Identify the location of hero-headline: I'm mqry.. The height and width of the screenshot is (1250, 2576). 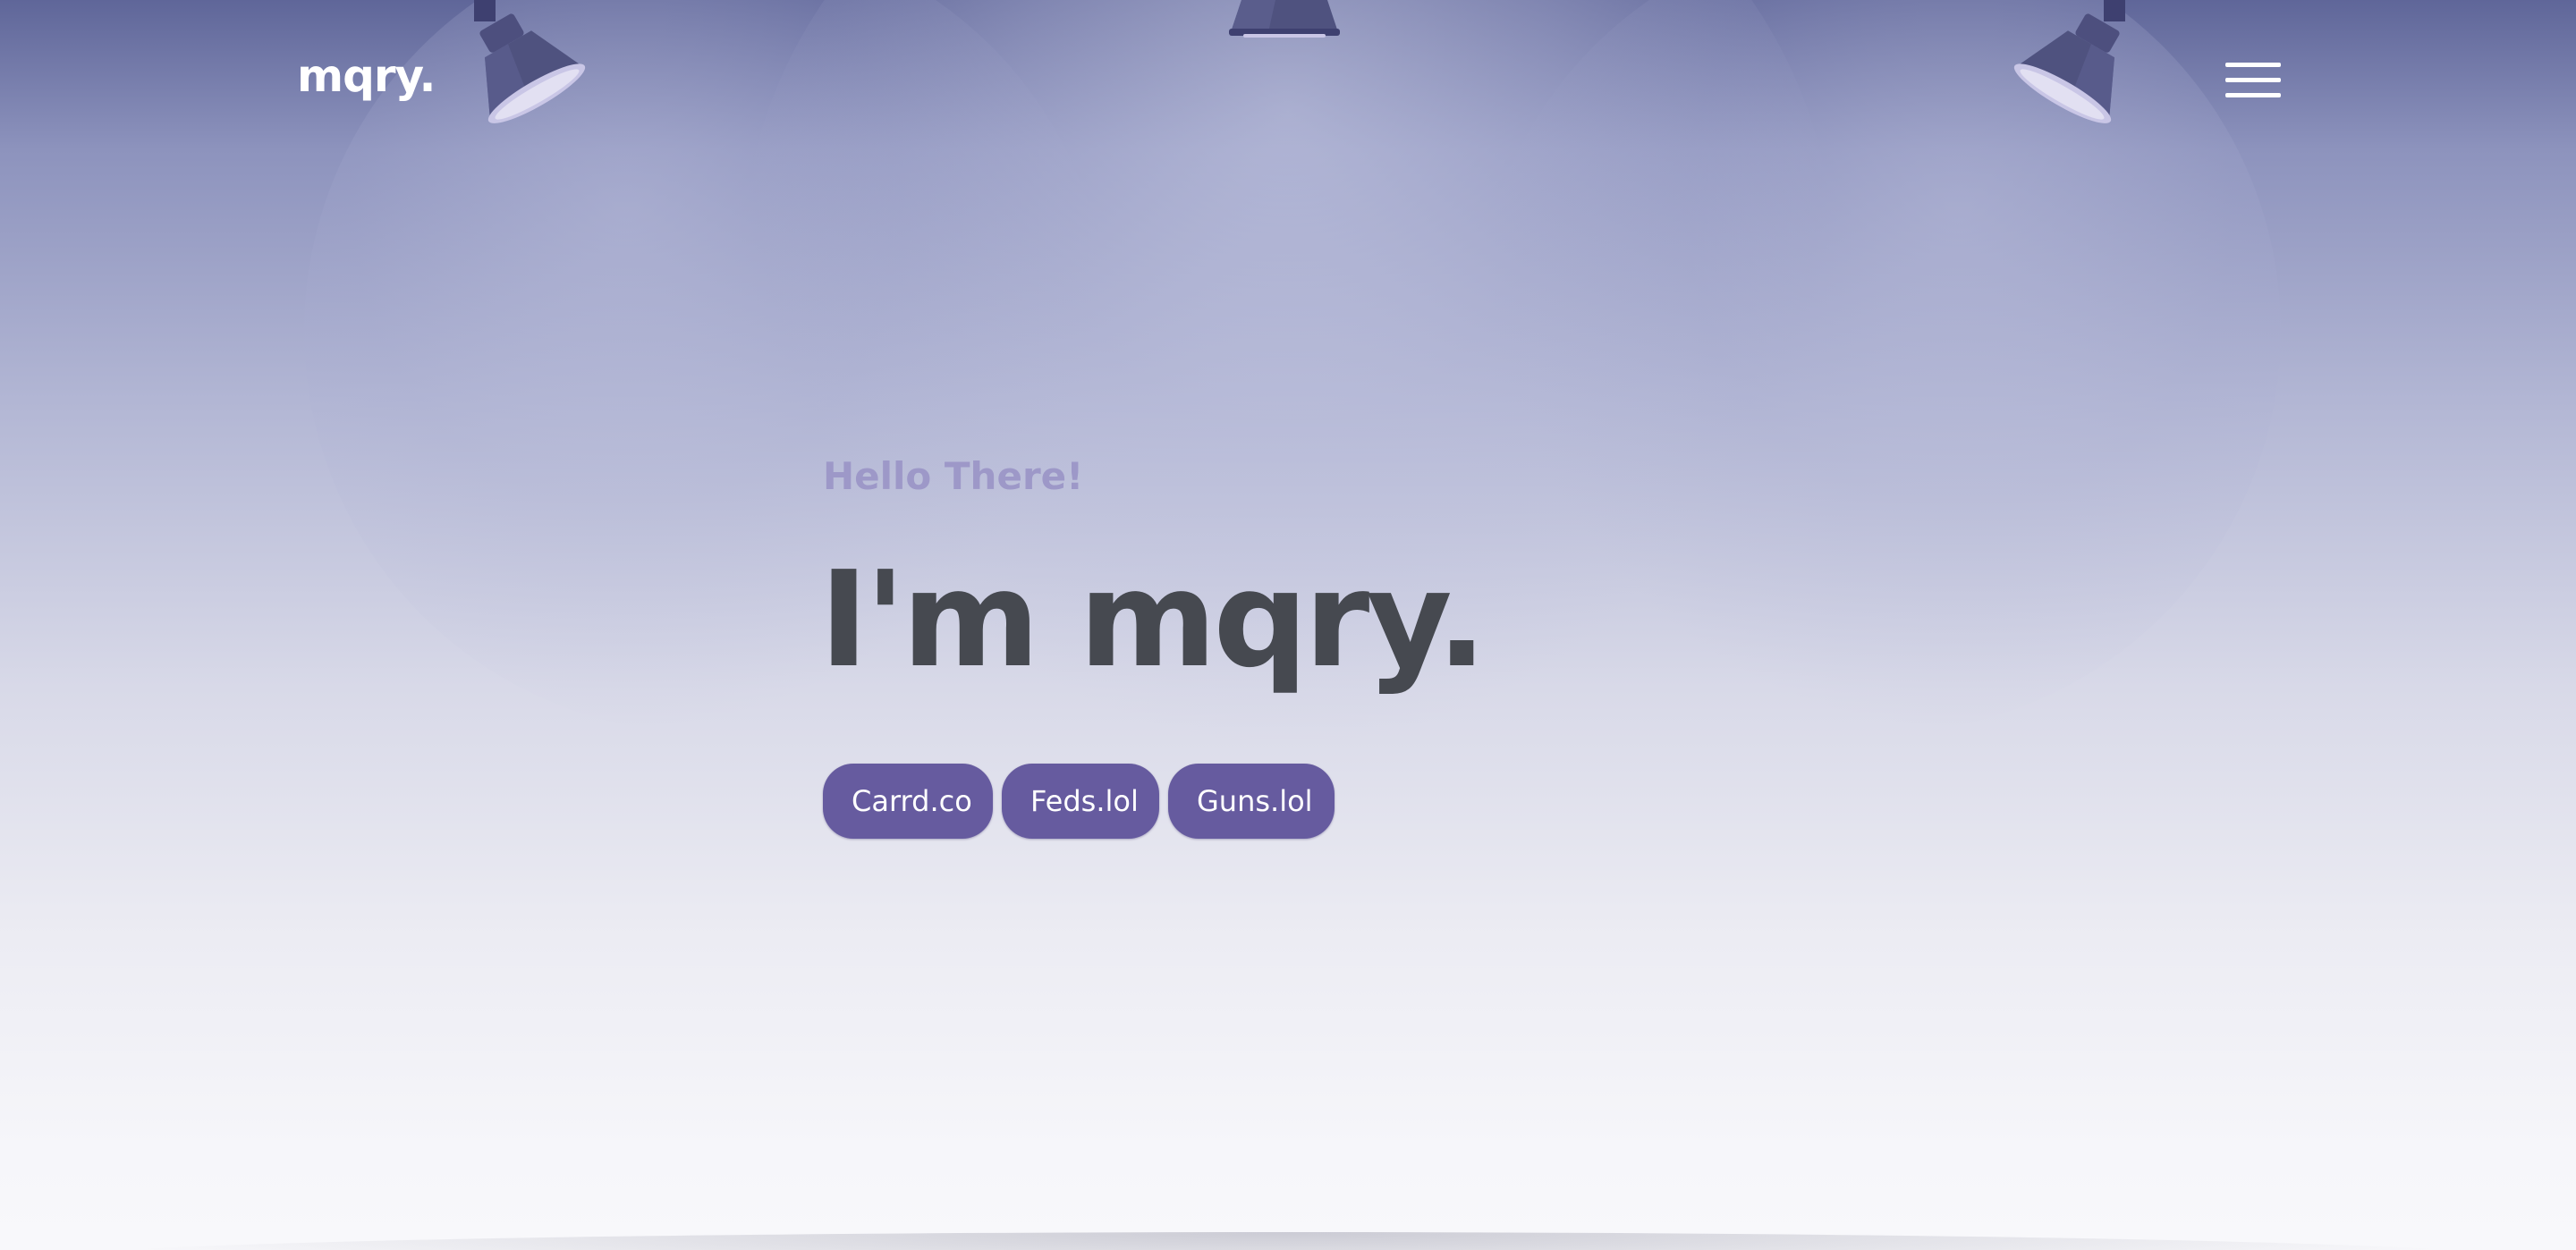
(1153, 620).